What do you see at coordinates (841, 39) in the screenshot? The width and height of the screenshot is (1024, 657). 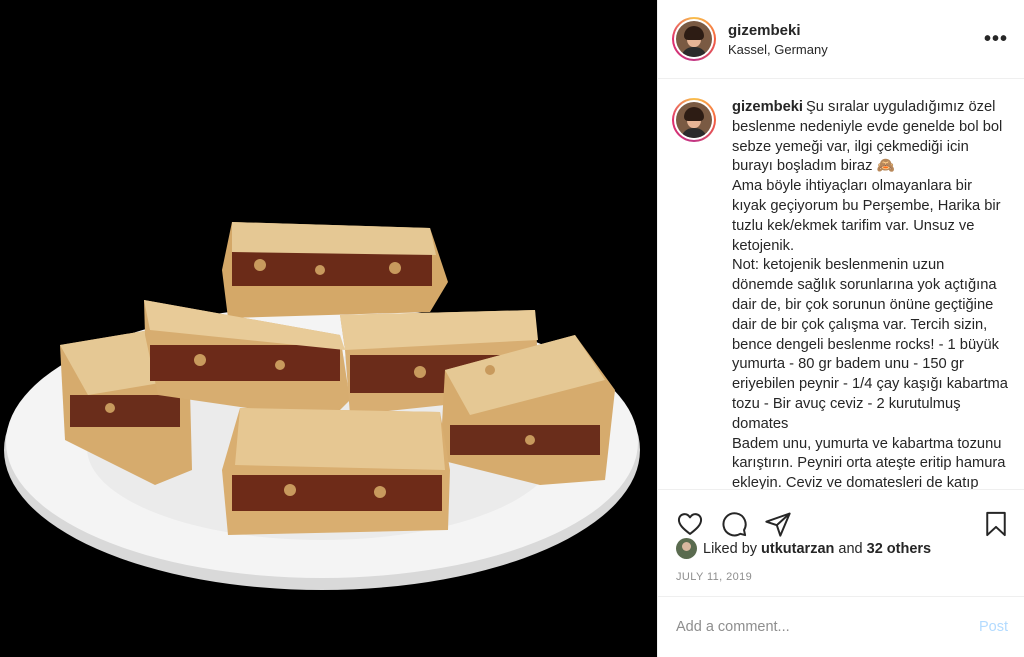 I see `post-header: gizembeki Kassel, Germany •••` at bounding box center [841, 39].